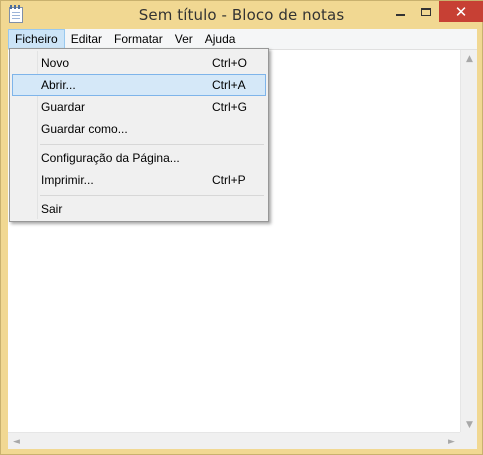 This screenshot has width=483, height=455. I want to click on menu-item-guardar: Guardar Ctrl+G, so click(139, 107).